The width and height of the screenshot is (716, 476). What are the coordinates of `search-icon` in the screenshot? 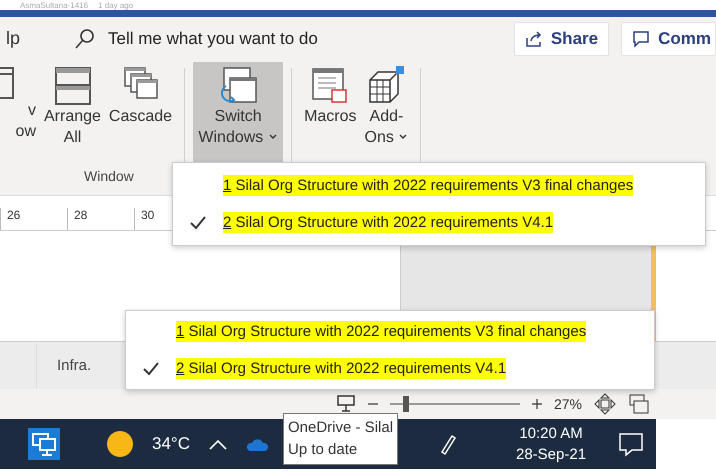 It's located at (85, 39).